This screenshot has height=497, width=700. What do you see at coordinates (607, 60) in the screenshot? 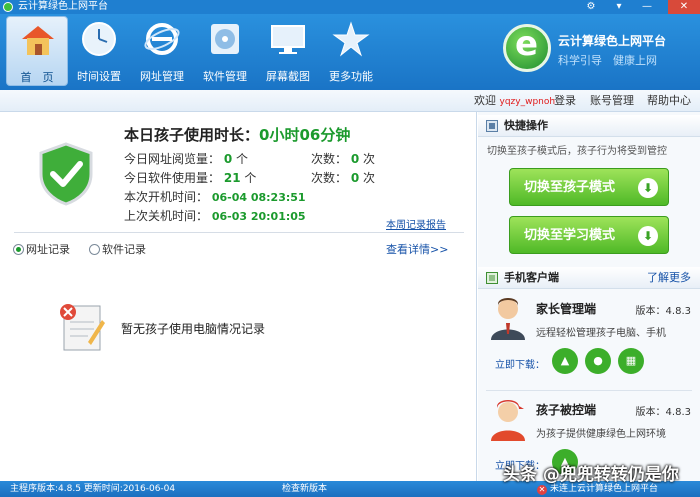
I see `brand-slogan: 科学引导 健康上网` at bounding box center [607, 60].